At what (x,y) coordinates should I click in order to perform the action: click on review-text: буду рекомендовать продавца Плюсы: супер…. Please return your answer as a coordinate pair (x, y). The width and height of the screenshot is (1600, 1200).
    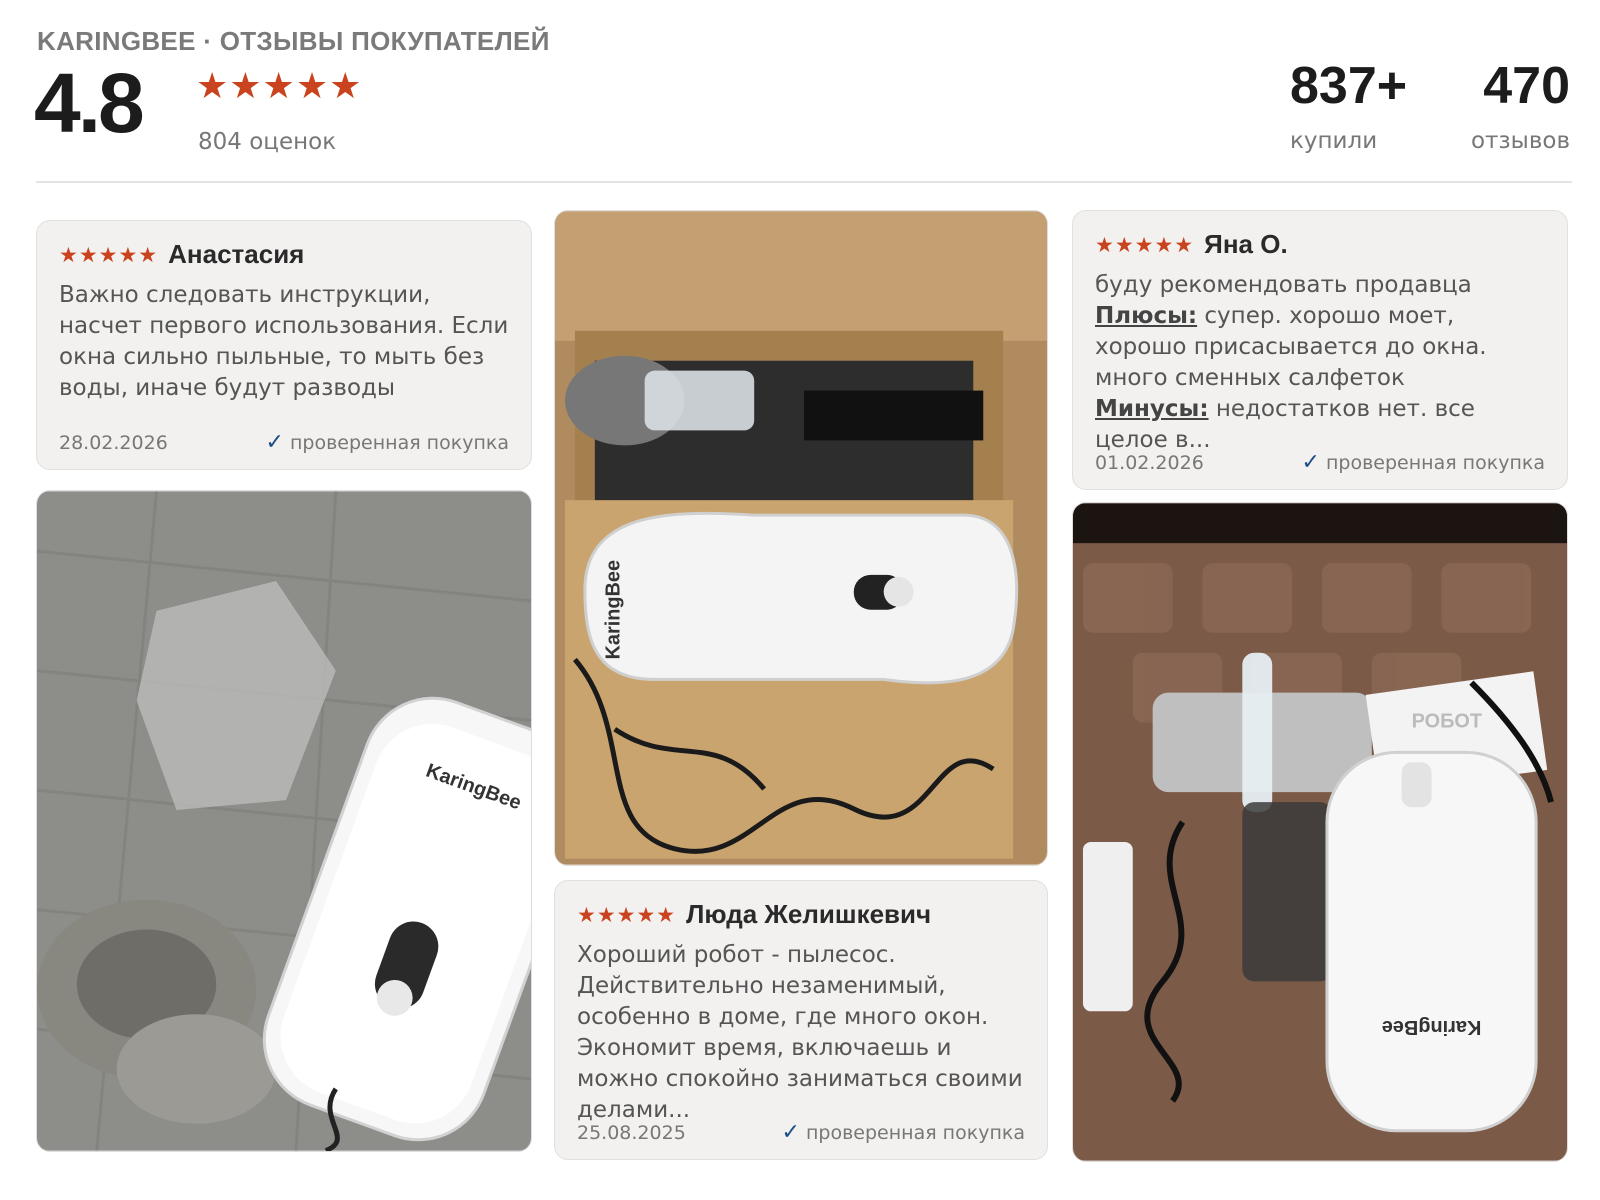
    Looking at the image, I should click on (1320, 363).